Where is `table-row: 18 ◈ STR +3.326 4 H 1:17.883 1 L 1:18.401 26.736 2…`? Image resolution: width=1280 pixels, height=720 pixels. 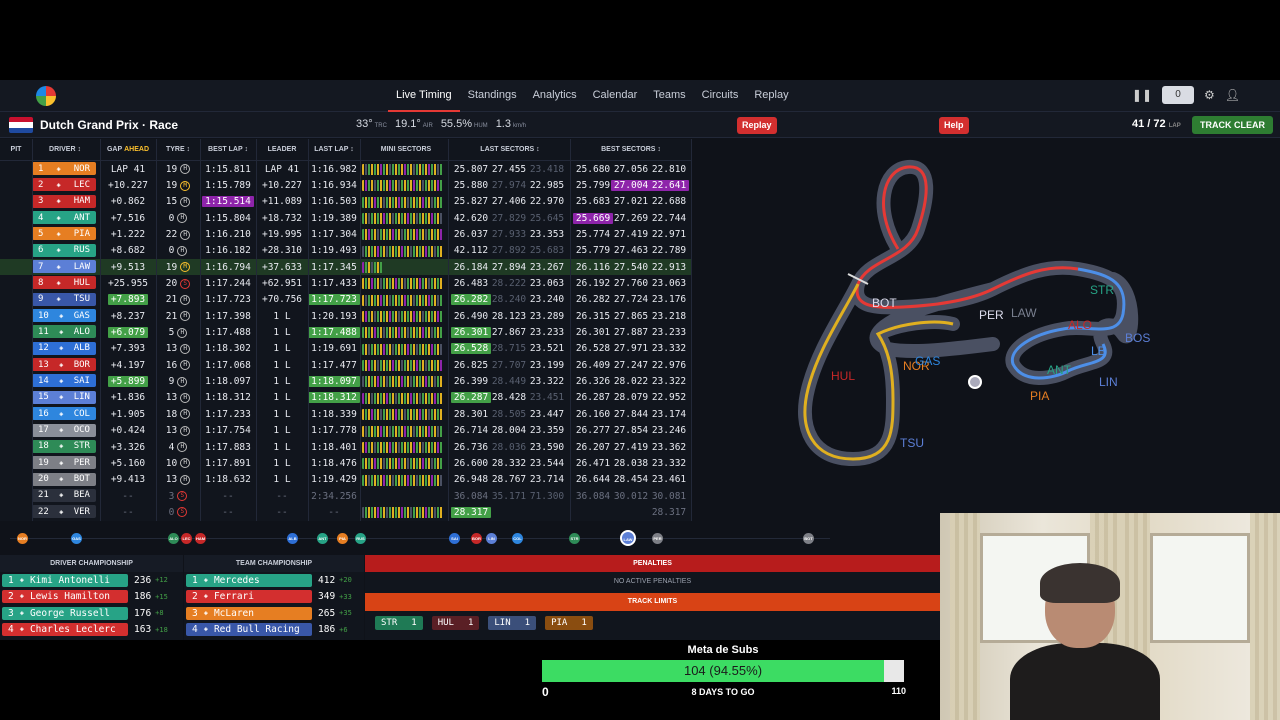 table-row: 18 ◈ STR +3.326 4 H 1:17.883 1 L 1:18.401 26.736 2… is located at coordinates (345, 447).